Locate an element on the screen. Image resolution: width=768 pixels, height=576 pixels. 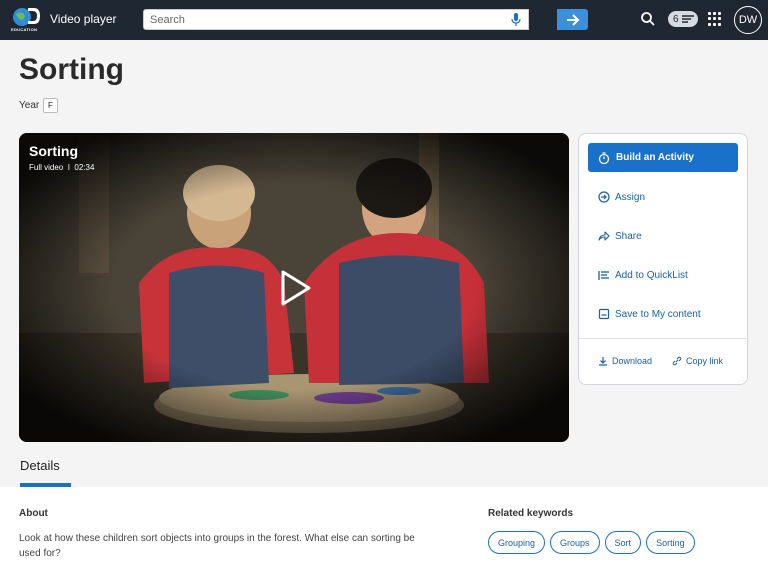
video-title: Sorting is located at coordinates (53, 151).